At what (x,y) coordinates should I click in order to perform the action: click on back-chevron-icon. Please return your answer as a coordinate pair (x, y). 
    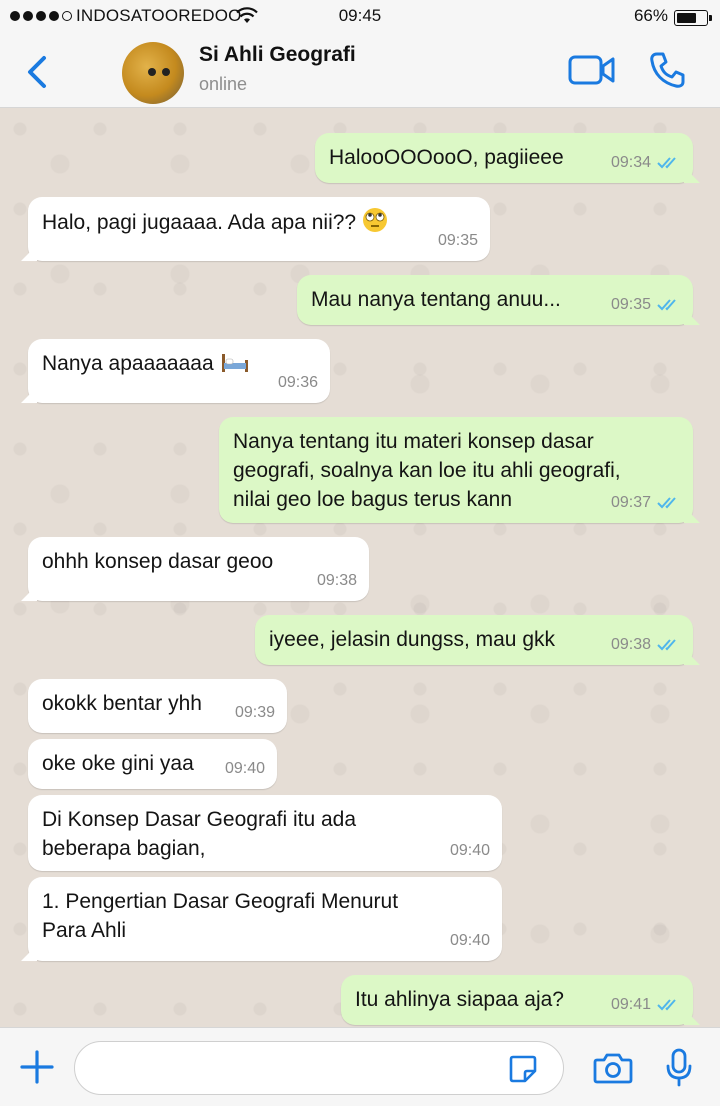
    Looking at the image, I should click on (38, 72).